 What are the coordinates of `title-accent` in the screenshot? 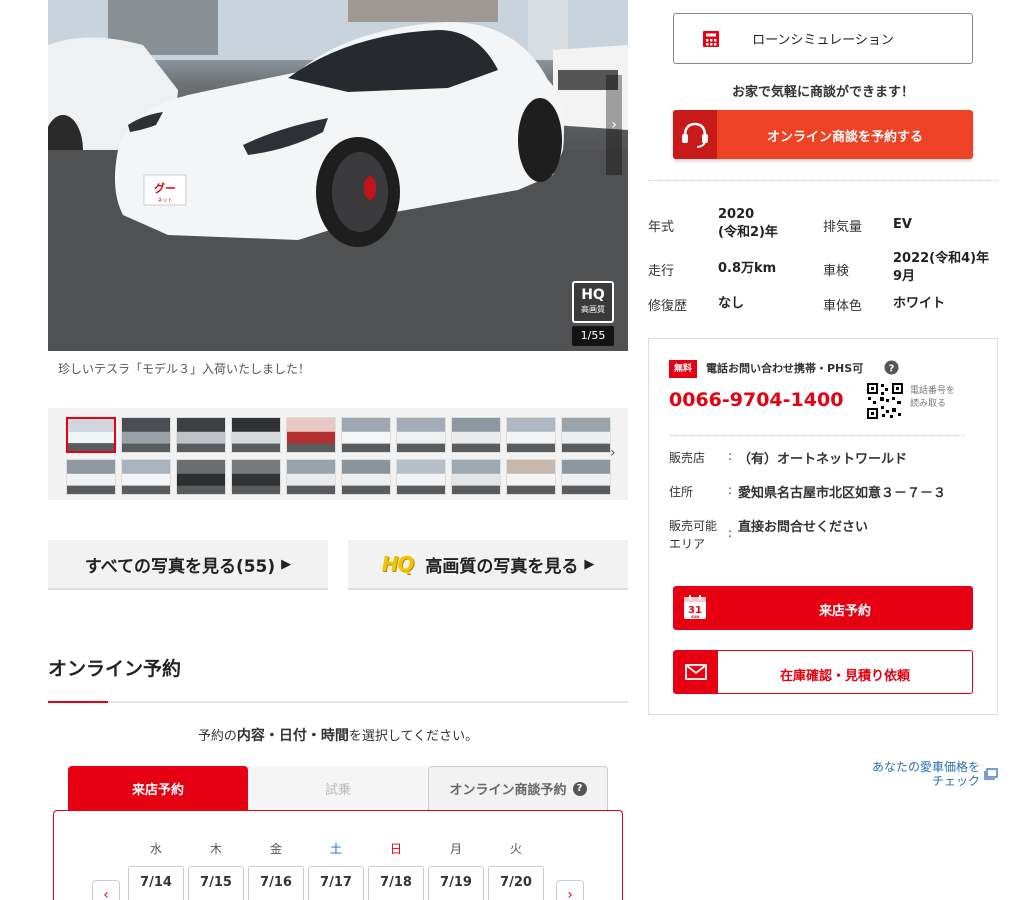 It's located at (78, 702).